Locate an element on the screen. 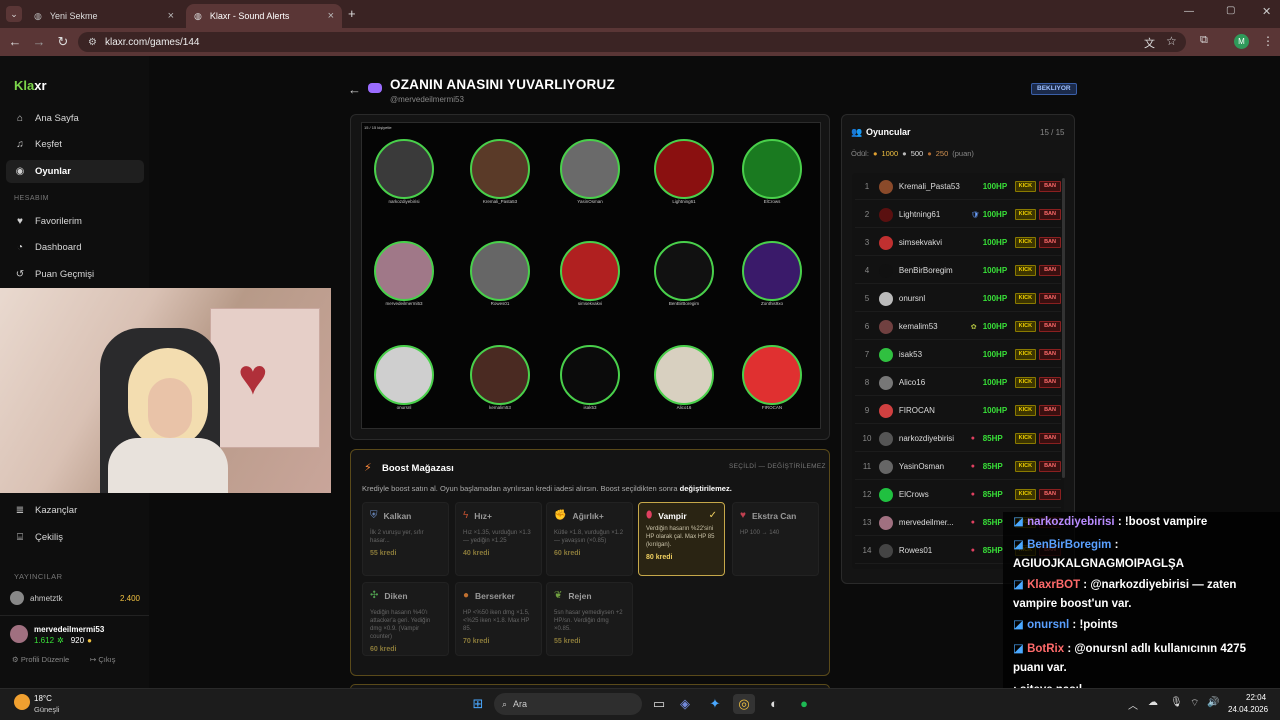 This screenshot has height=720, width=1280. sidebar-item-discover: ♫ Keşfet is located at coordinates (75, 144).